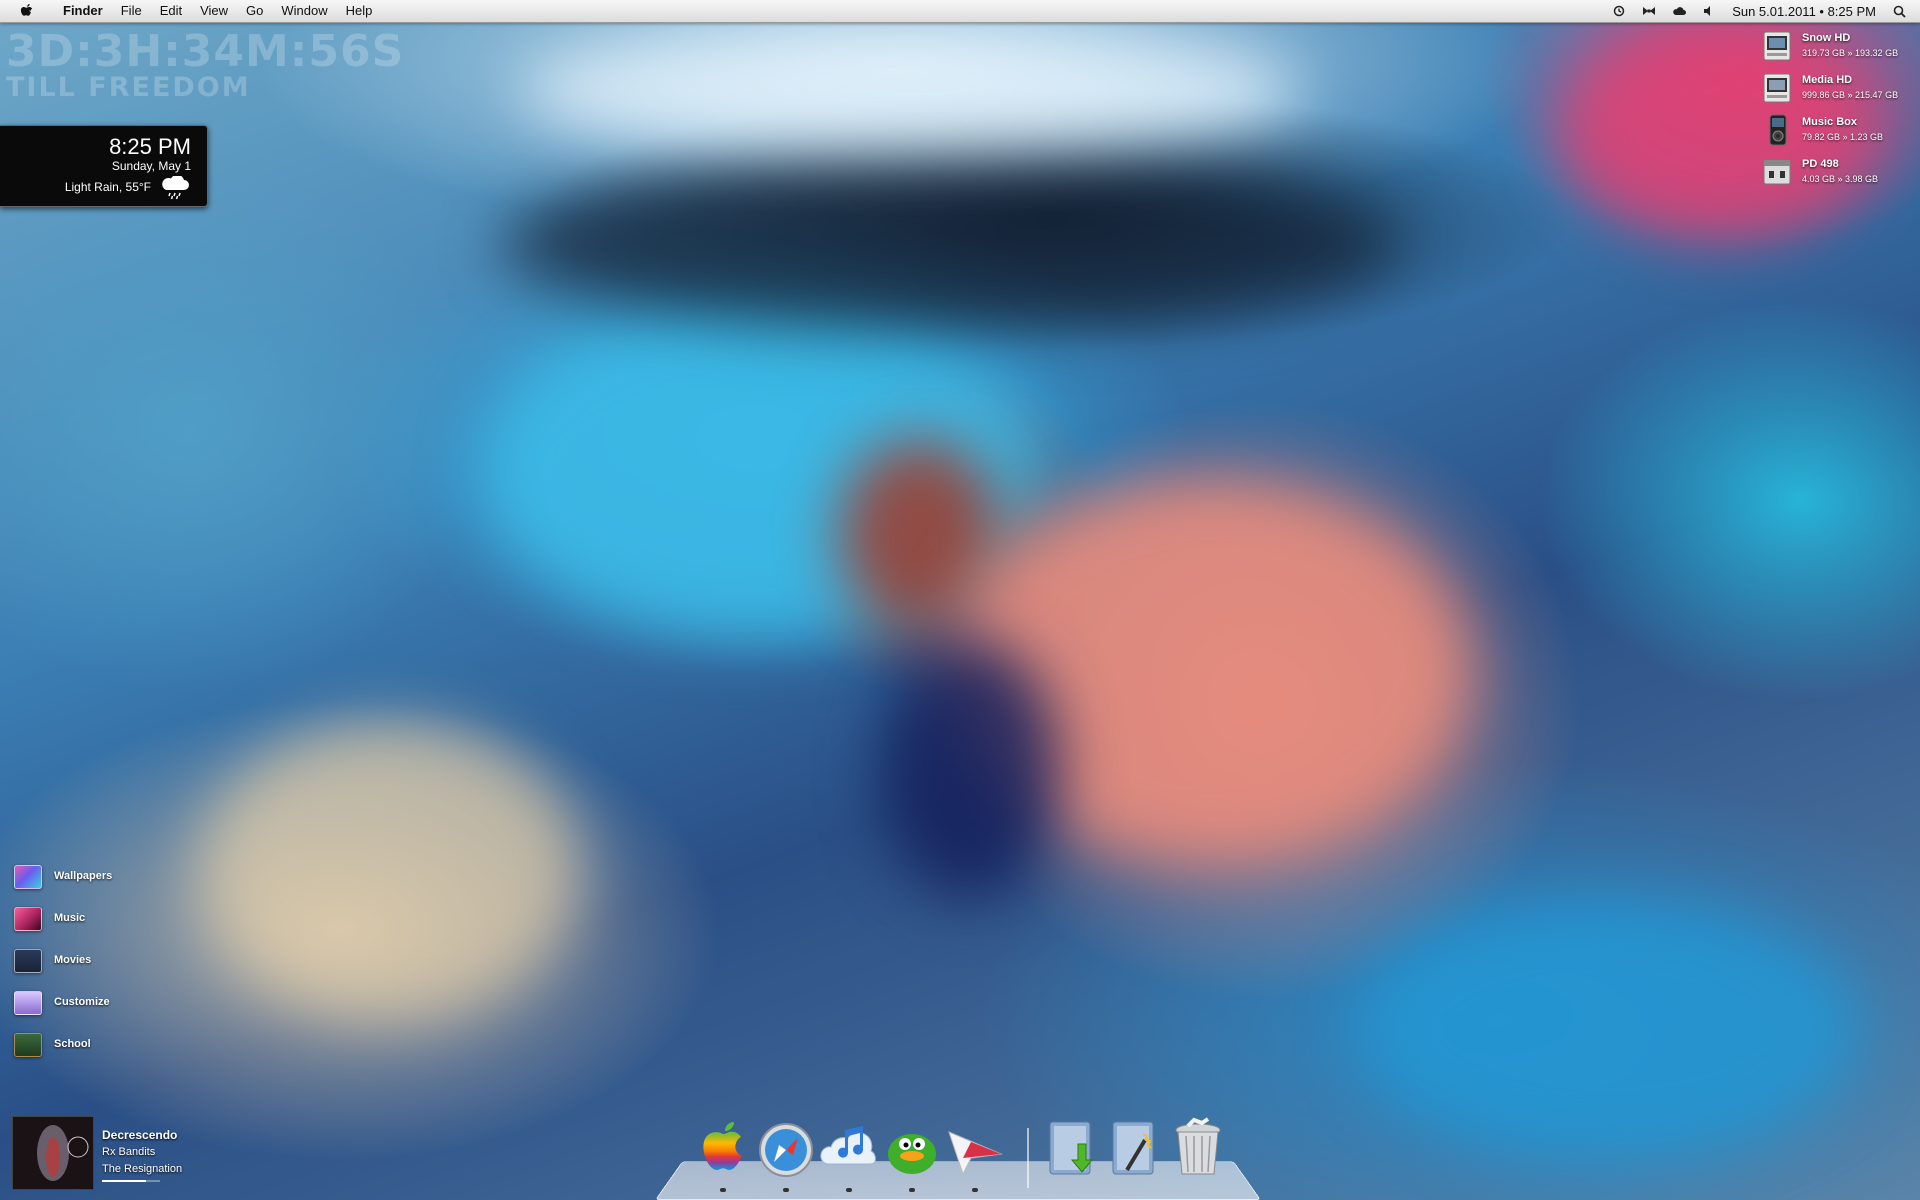 This screenshot has width=1920, height=1200. I want to click on dock-item-adium, so click(912, 1154).